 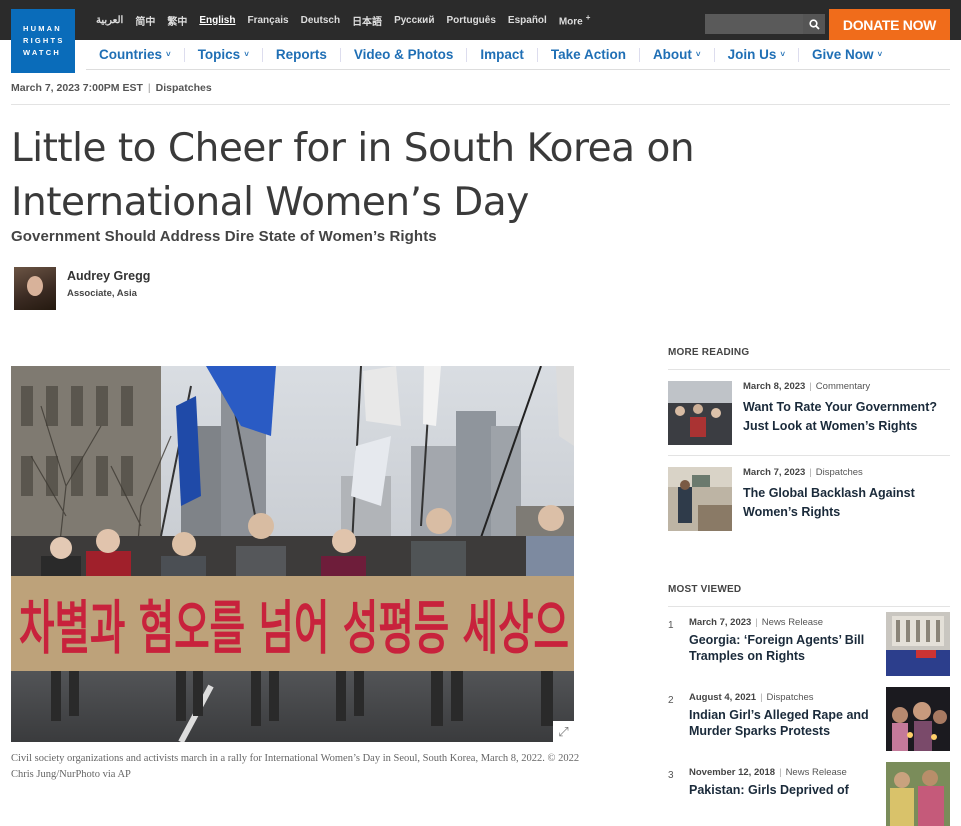 I want to click on expand-icon: ⤢, so click(x=563, y=731).